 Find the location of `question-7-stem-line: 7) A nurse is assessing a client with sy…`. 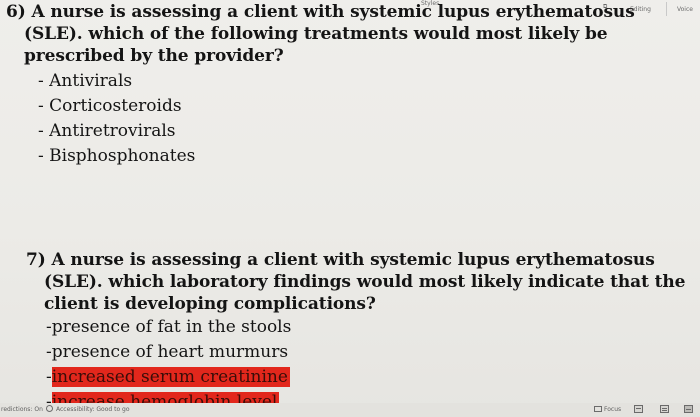

question-7-stem-line: 7) A nurse is assessing a client with sy… is located at coordinates (340, 260).